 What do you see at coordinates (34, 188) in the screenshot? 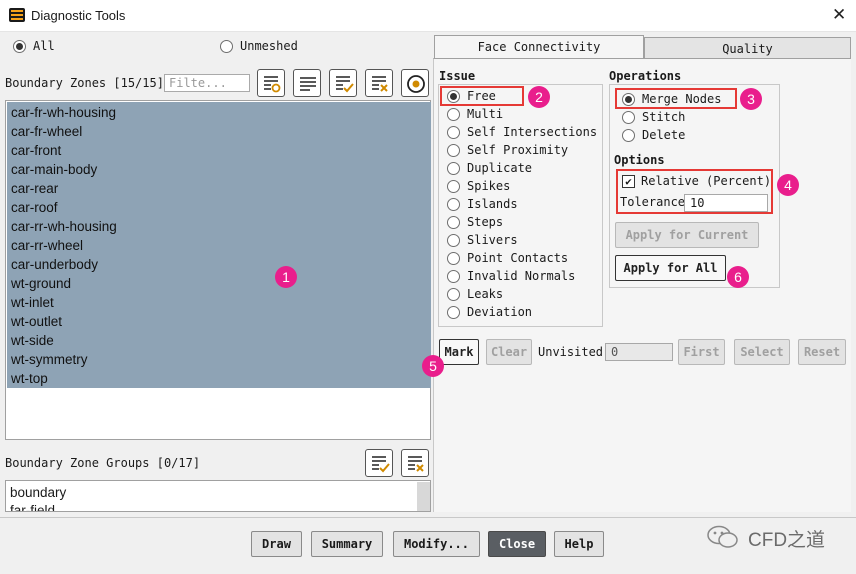
I see `list-item: car-rear` at bounding box center [34, 188].